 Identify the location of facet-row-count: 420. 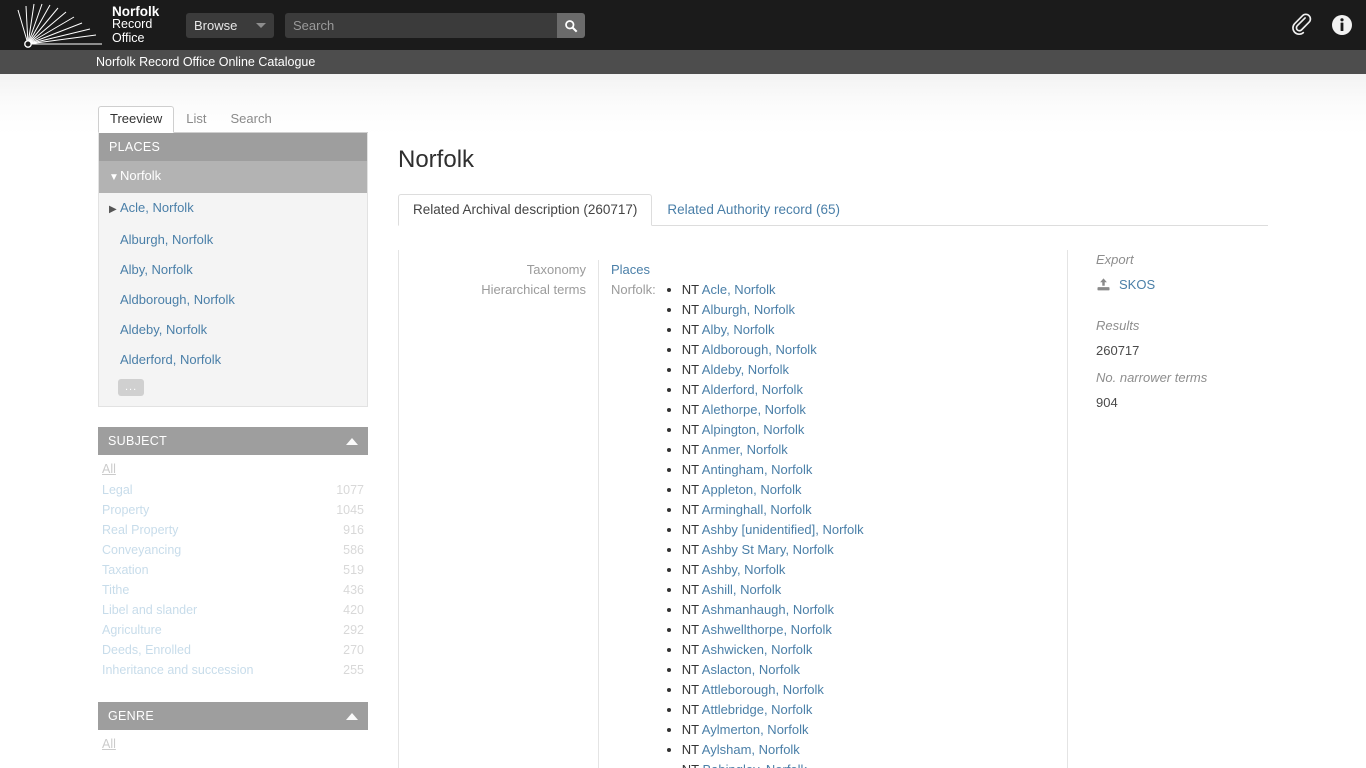
(353, 610).